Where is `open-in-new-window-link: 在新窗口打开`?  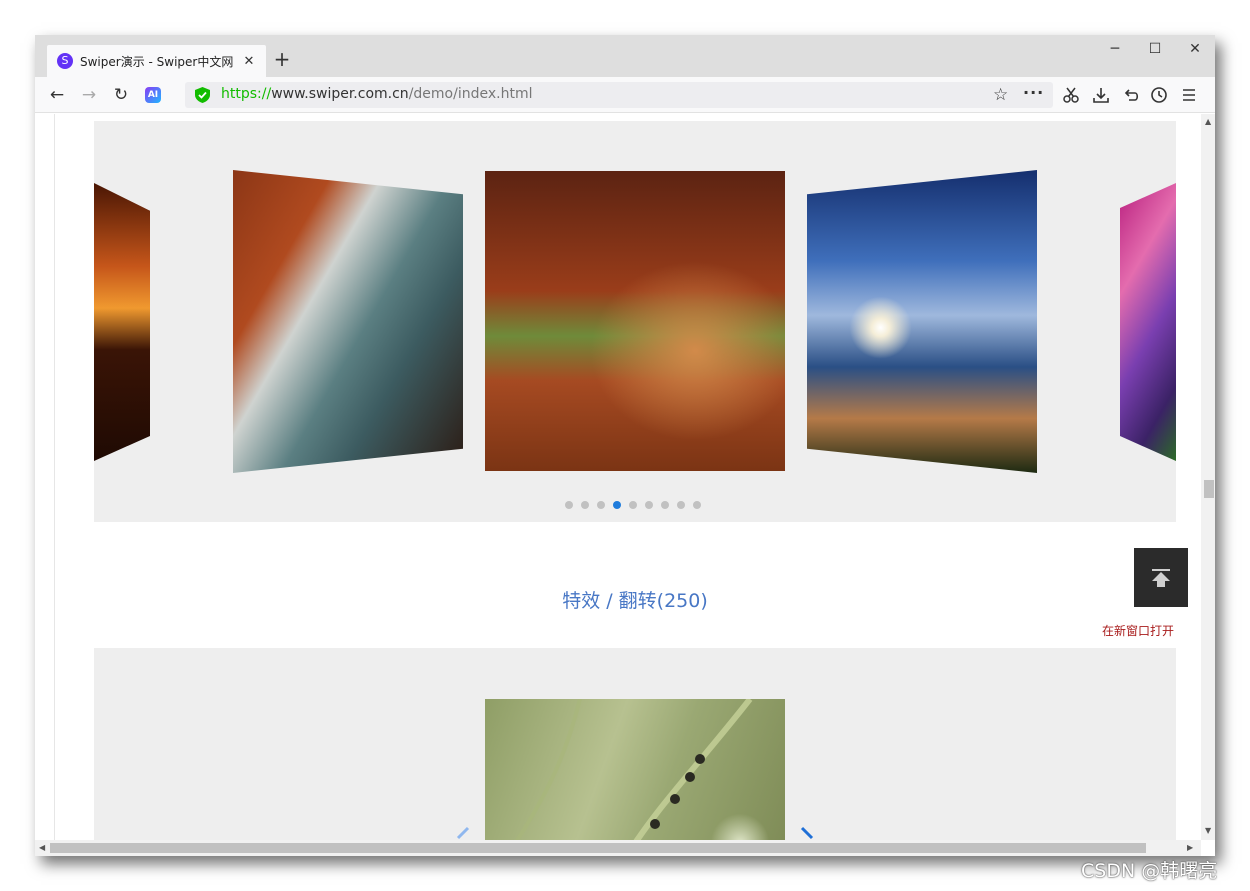
open-in-new-window-link: 在新窗口打开 is located at coordinates (1138, 630).